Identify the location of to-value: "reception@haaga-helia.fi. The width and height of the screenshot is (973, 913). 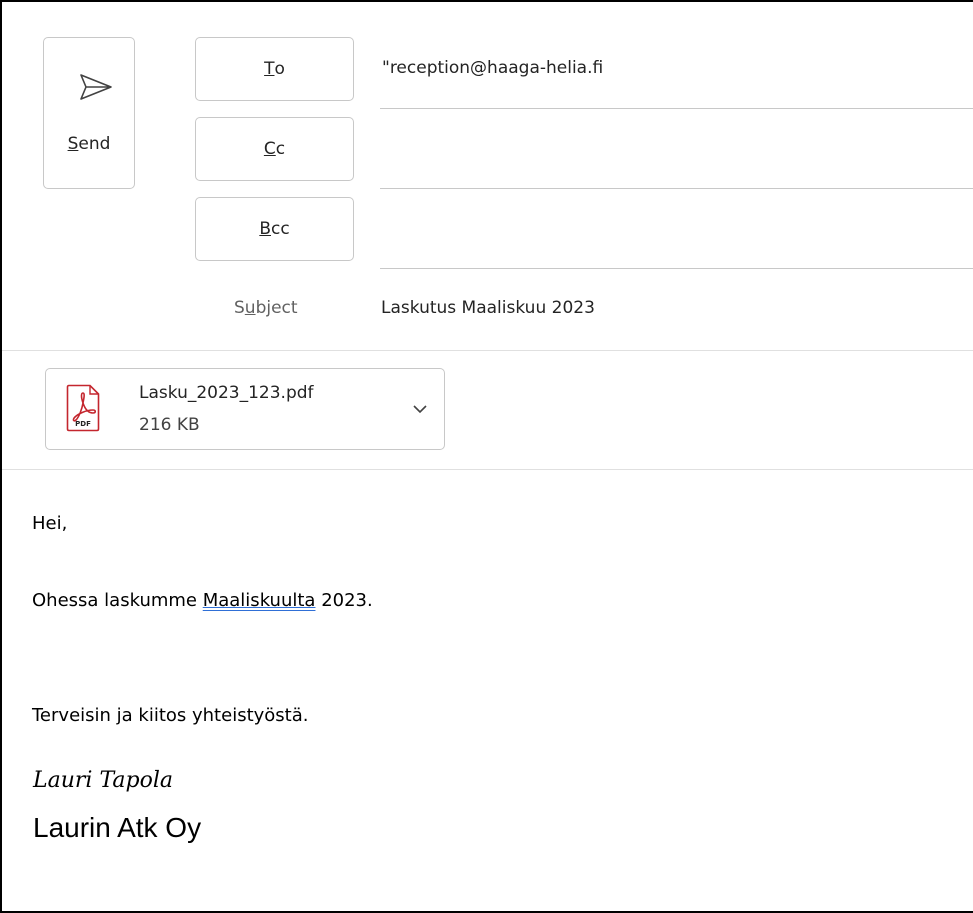
(493, 68).